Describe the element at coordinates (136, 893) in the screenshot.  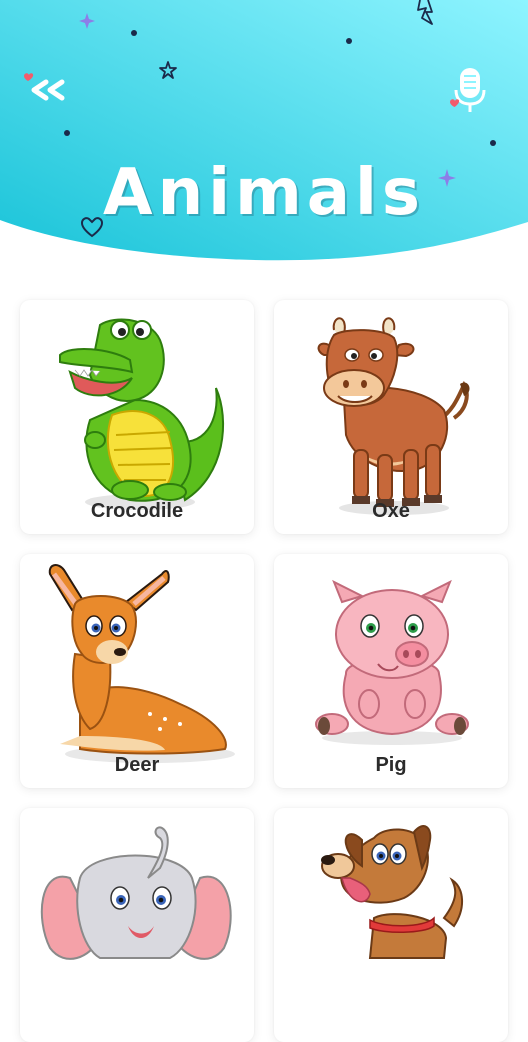
I see `elephant-illustration` at that location.